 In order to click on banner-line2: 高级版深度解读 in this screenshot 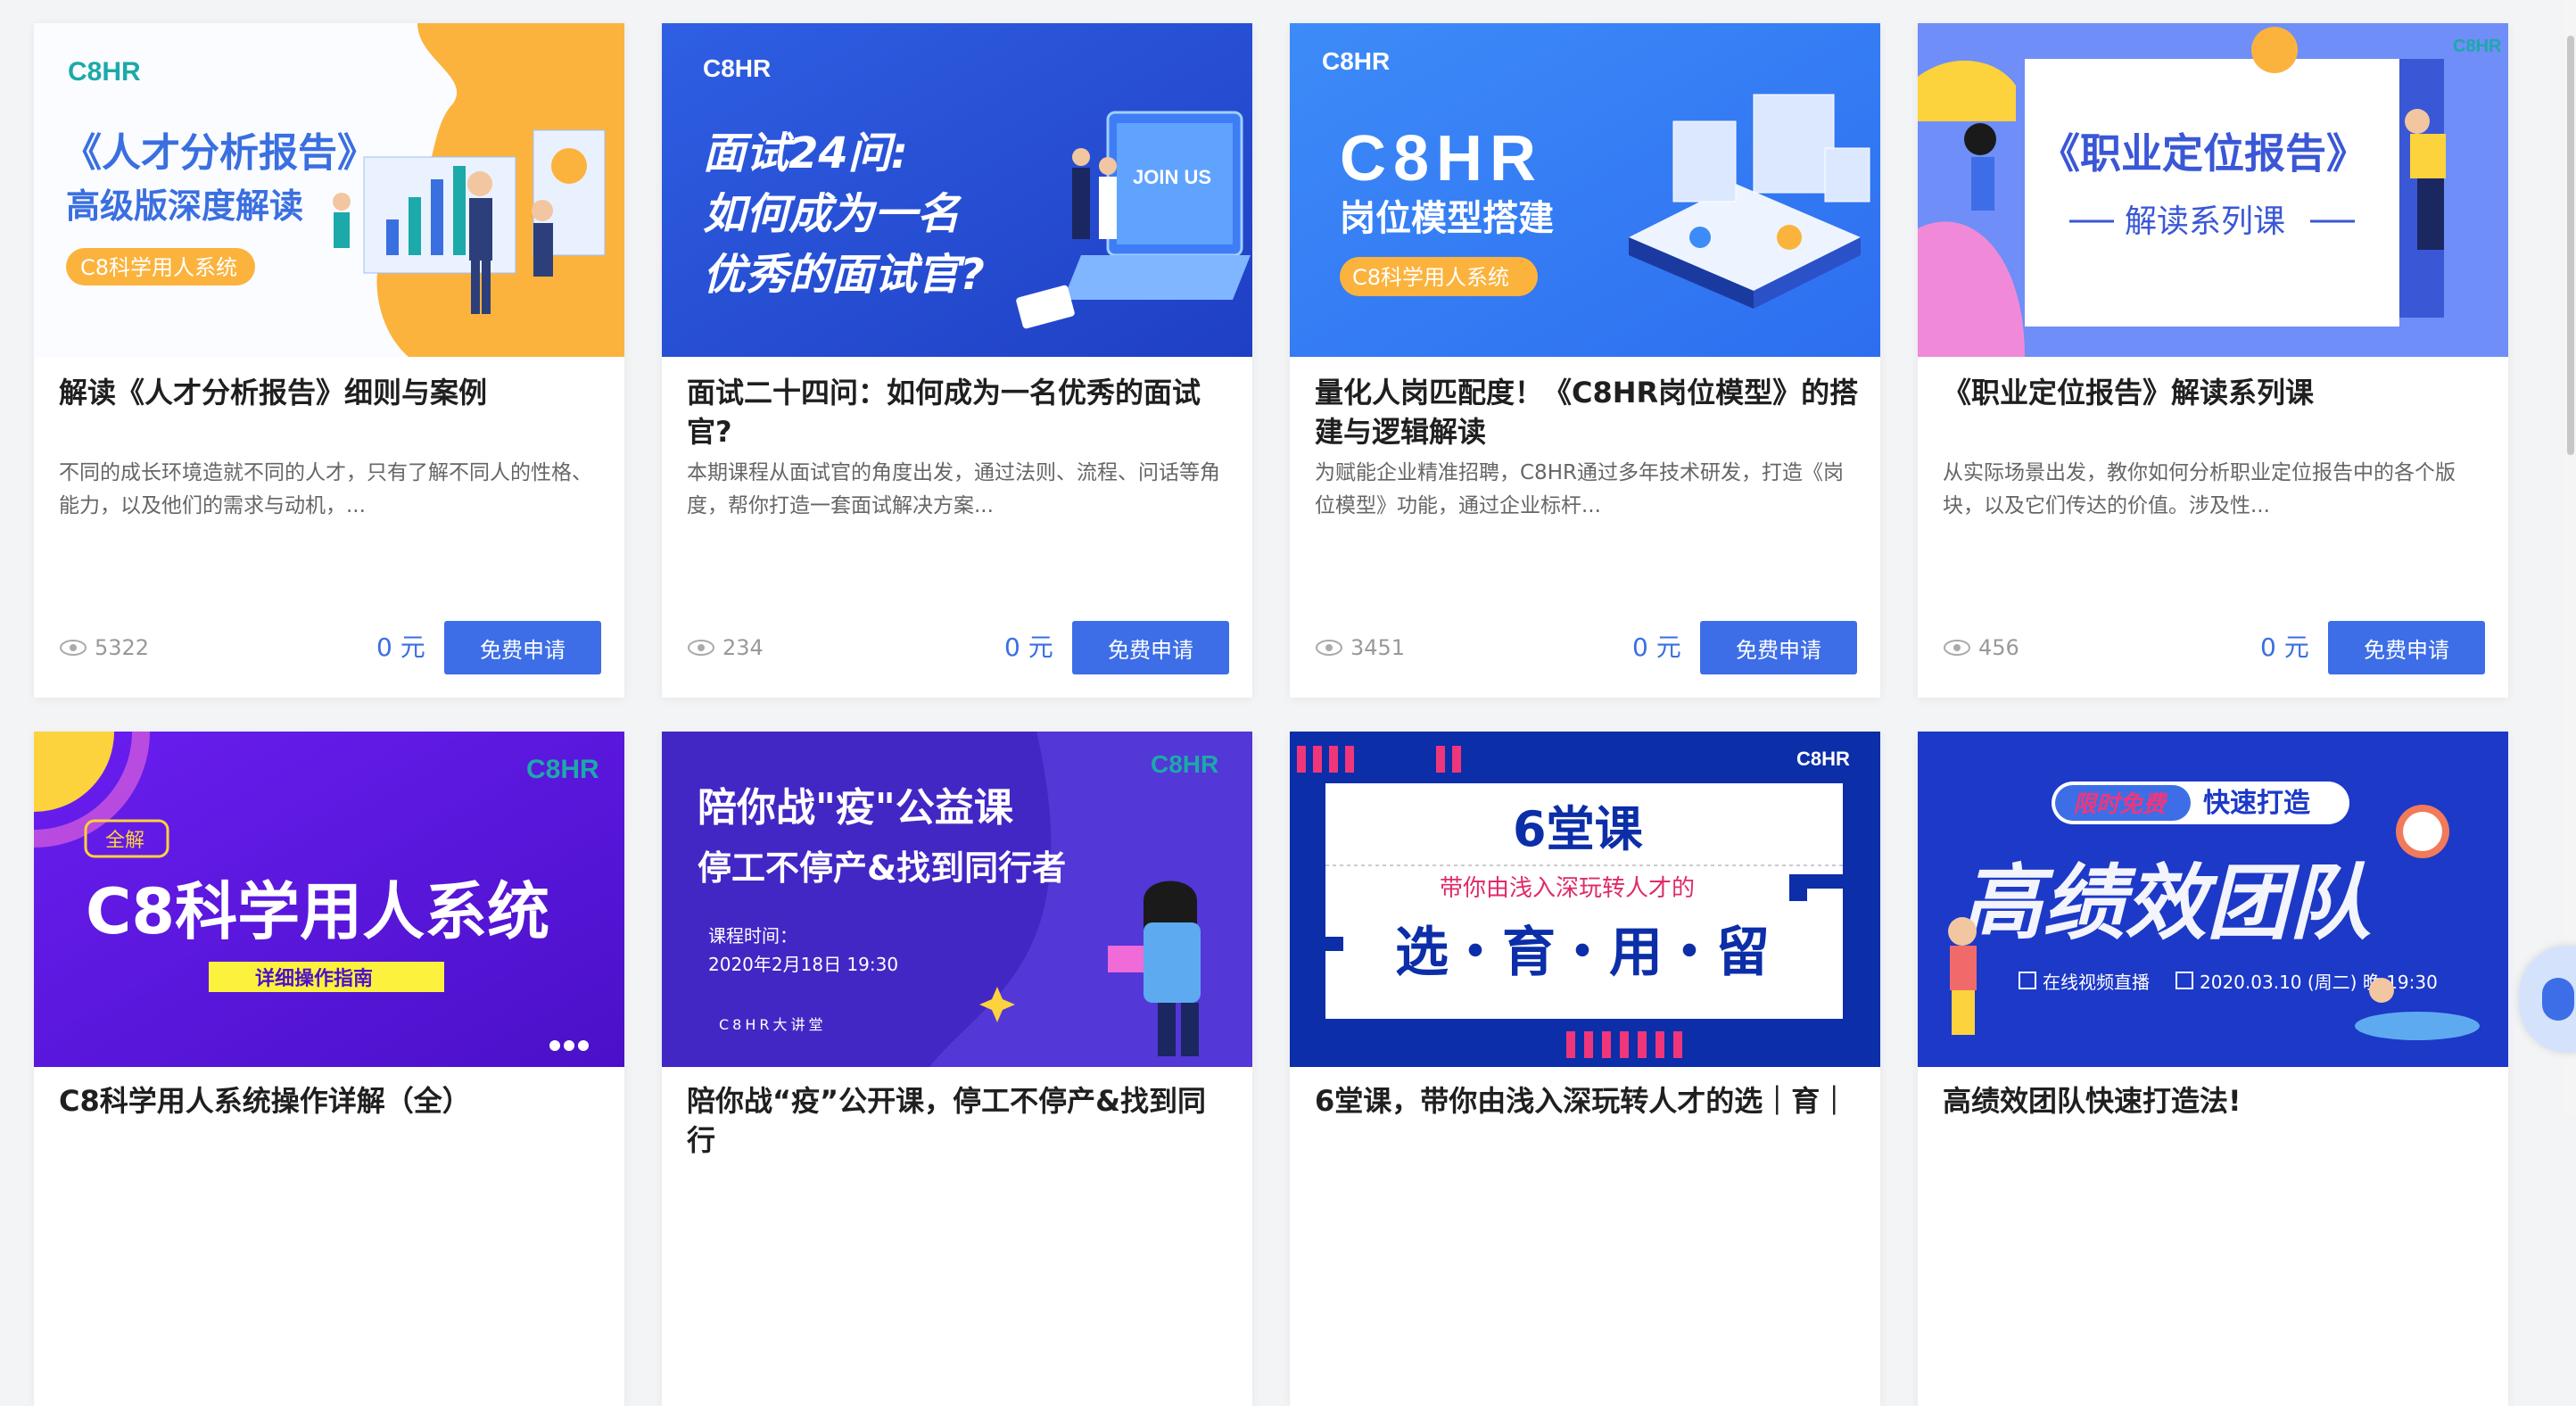, I will do `click(185, 206)`.